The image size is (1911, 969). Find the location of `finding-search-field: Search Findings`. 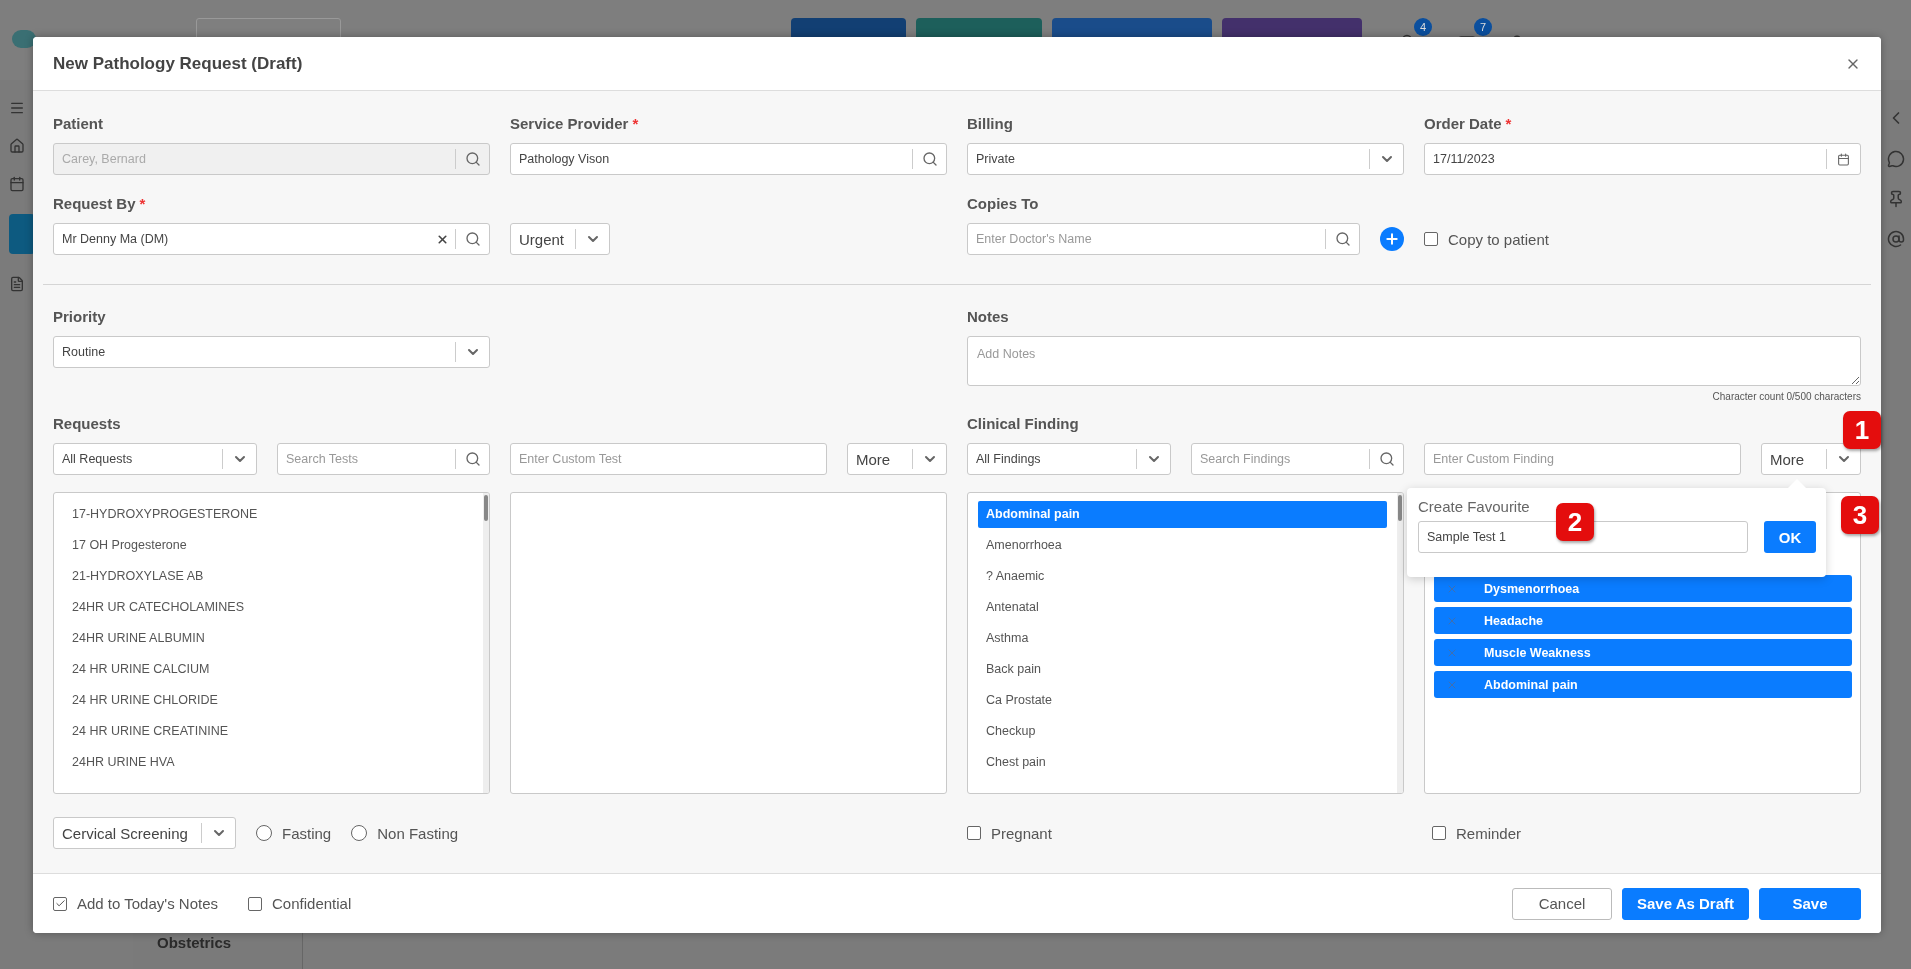

finding-search-field: Search Findings is located at coordinates (1297, 459).